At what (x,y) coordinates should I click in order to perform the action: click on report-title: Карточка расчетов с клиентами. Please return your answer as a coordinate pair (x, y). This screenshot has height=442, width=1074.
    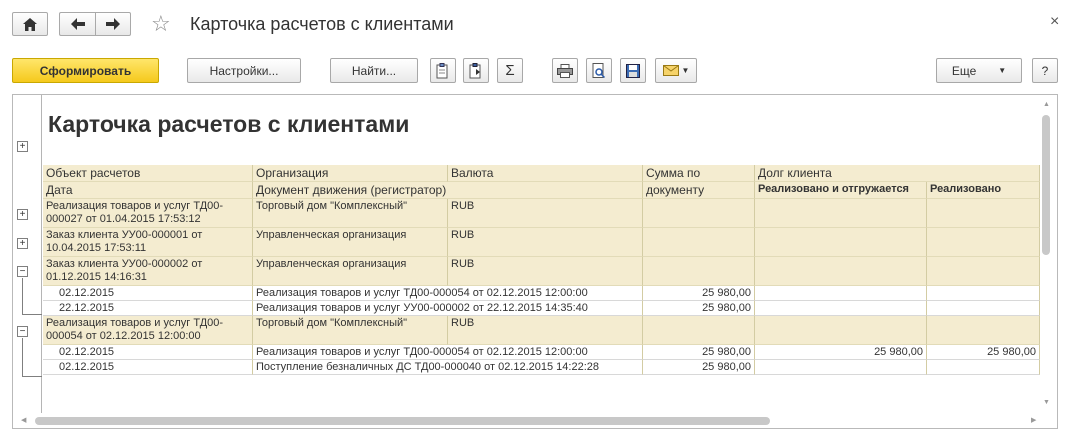
    Looking at the image, I should click on (229, 124).